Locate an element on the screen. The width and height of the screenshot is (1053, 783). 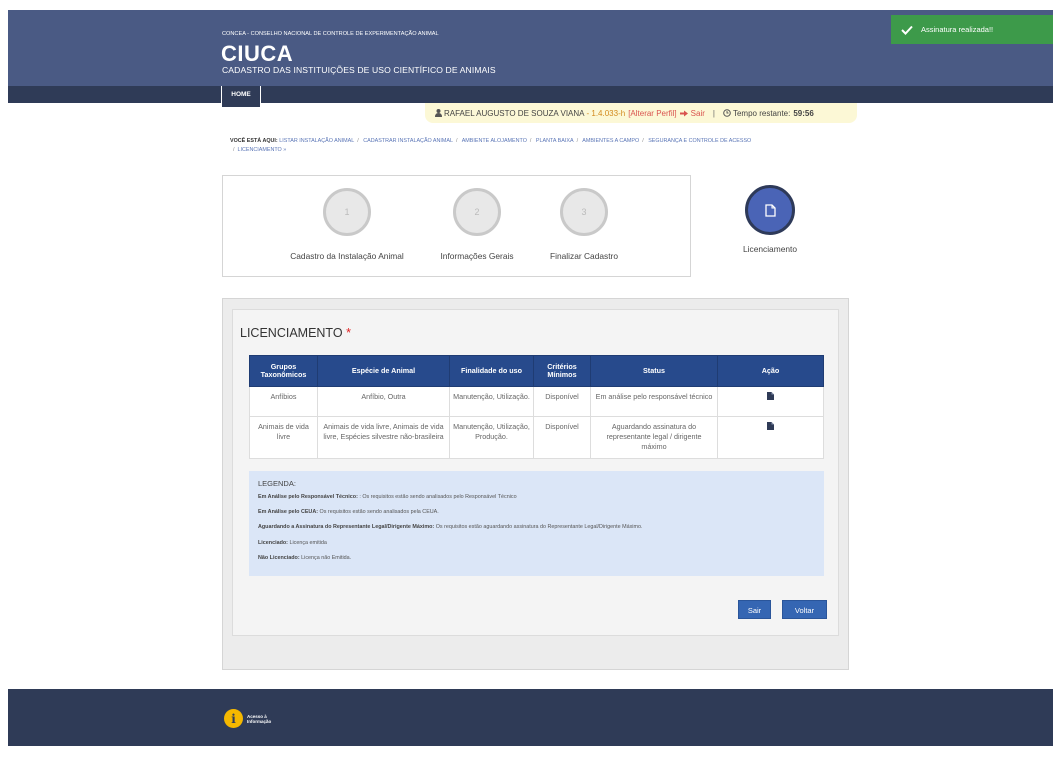
step-label: Cadastro da Instalação Animal is located at coordinates (347, 256).